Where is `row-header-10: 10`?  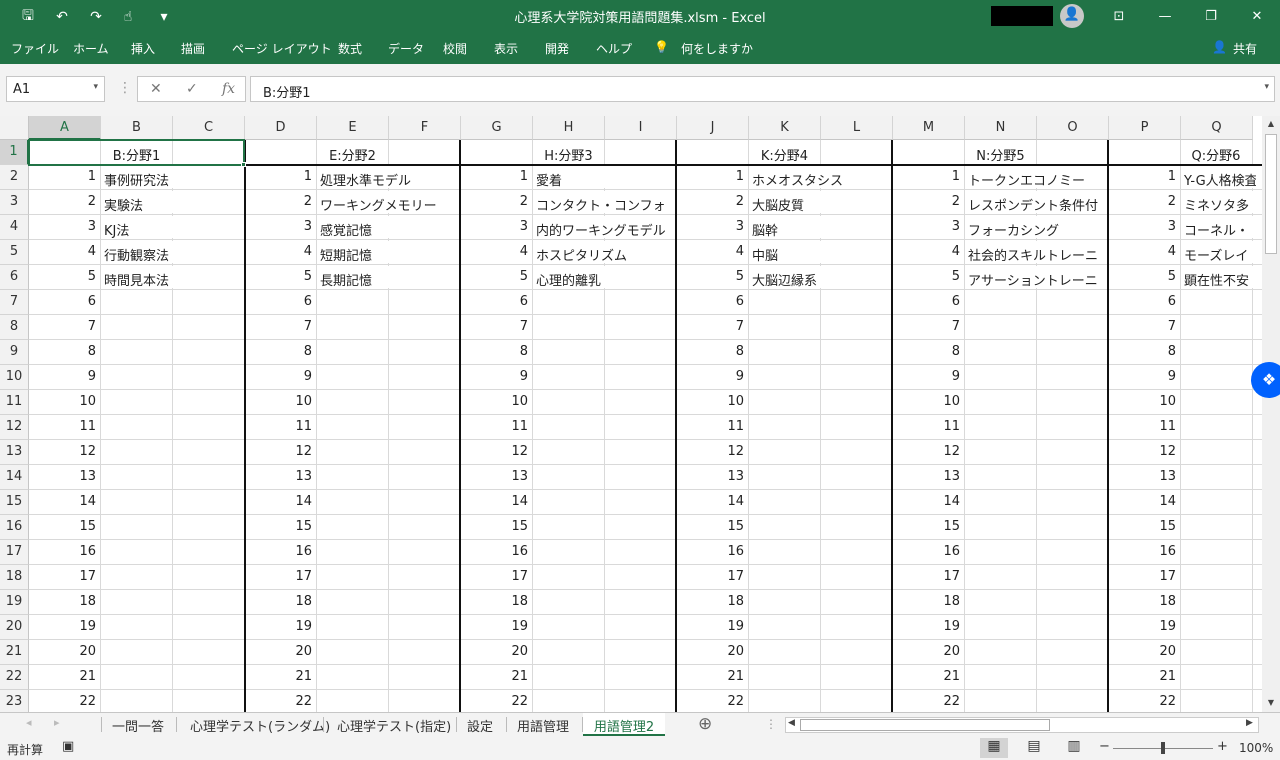
row-header-10: 10 is located at coordinates (14, 377).